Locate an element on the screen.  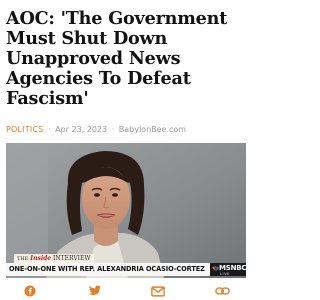
share-bar is located at coordinates (126, 290).